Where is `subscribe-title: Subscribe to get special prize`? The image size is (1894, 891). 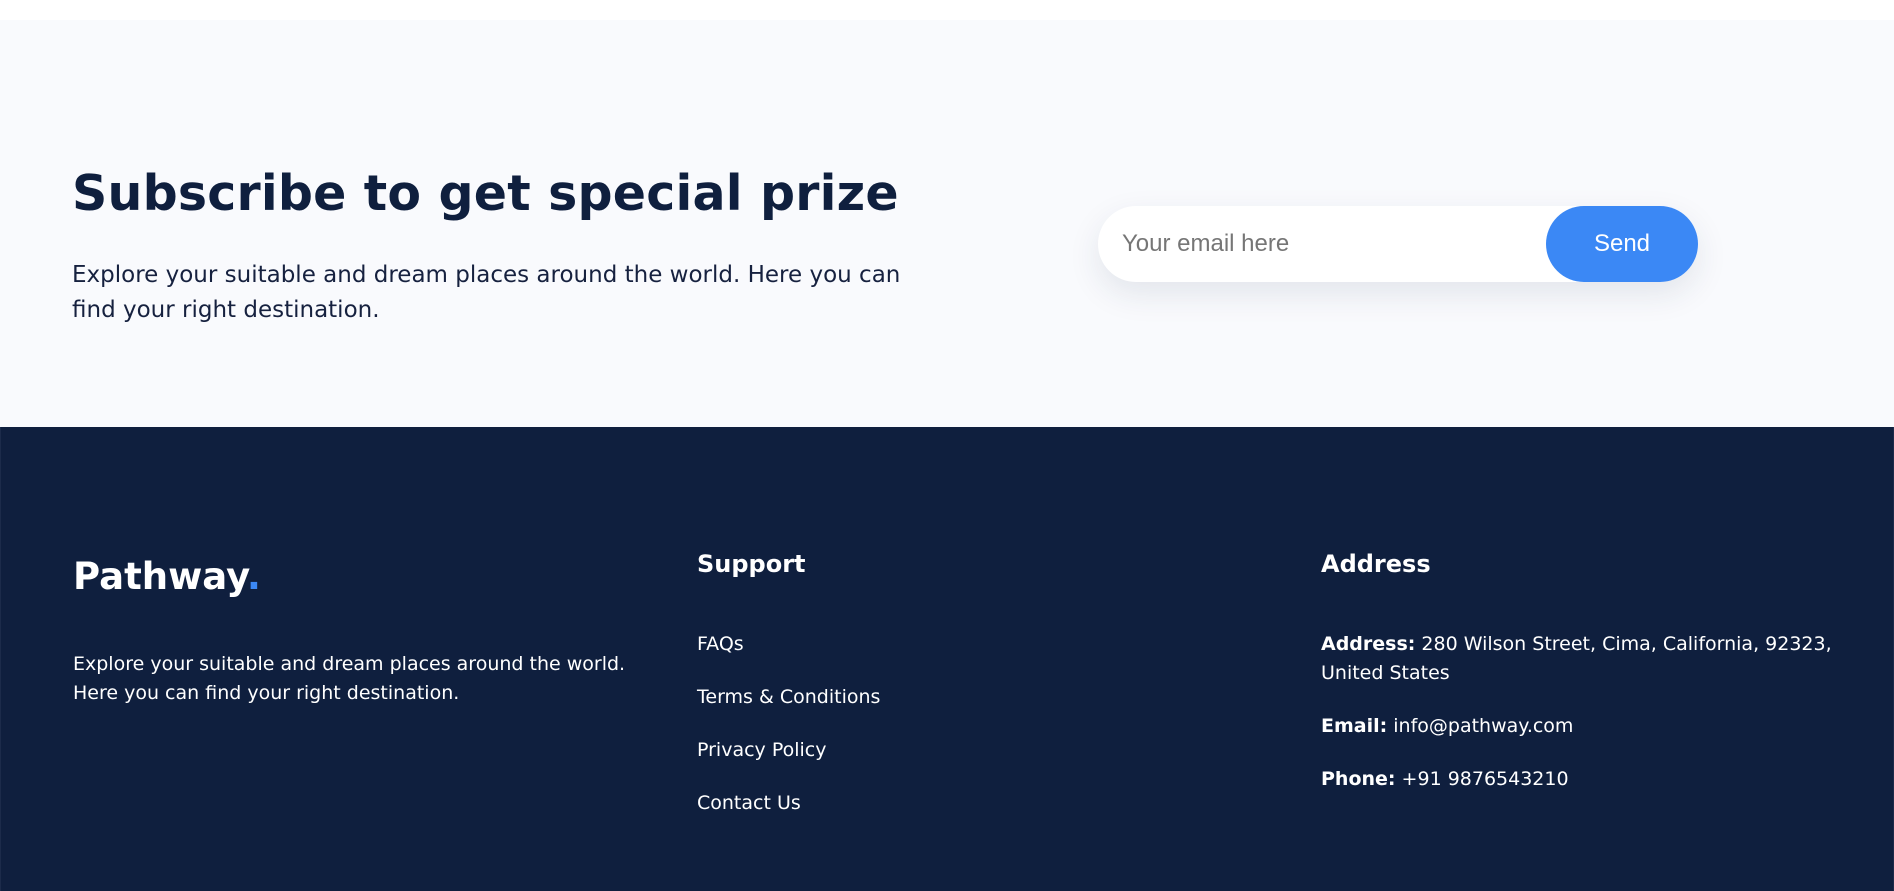
subscribe-title: Subscribe to get special prize is located at coordinates (485, 193).